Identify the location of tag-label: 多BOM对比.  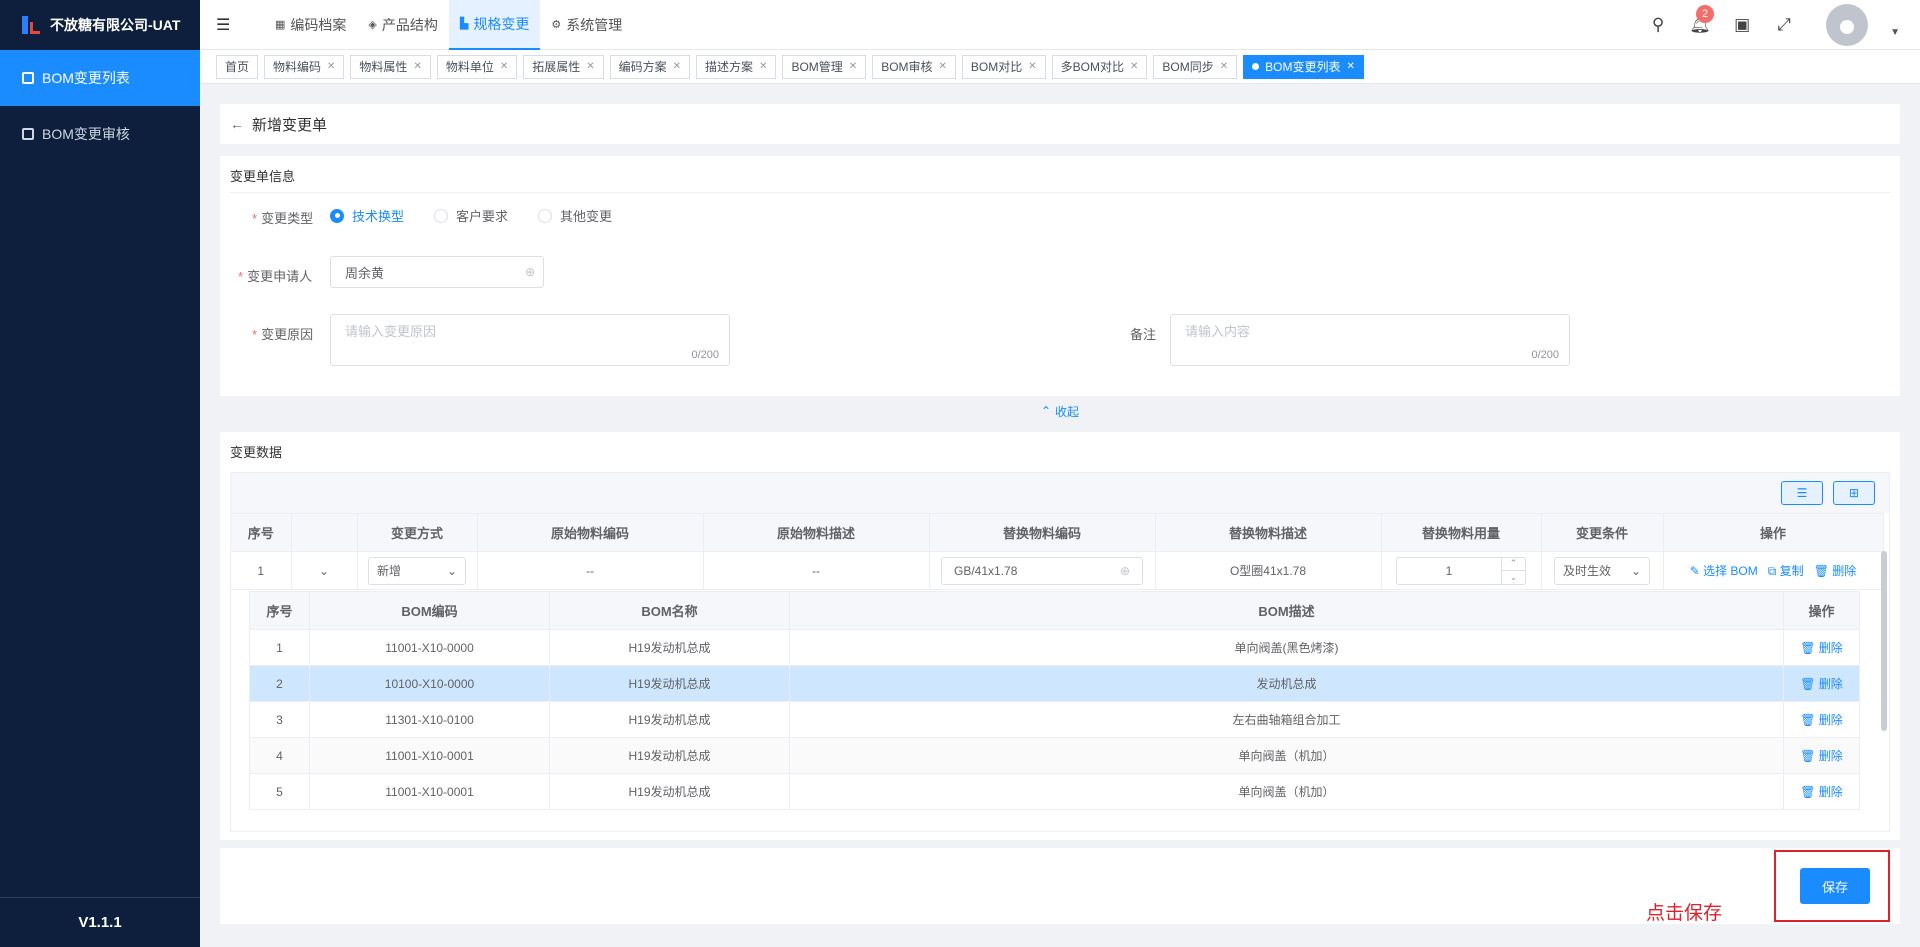
(1092, 67).